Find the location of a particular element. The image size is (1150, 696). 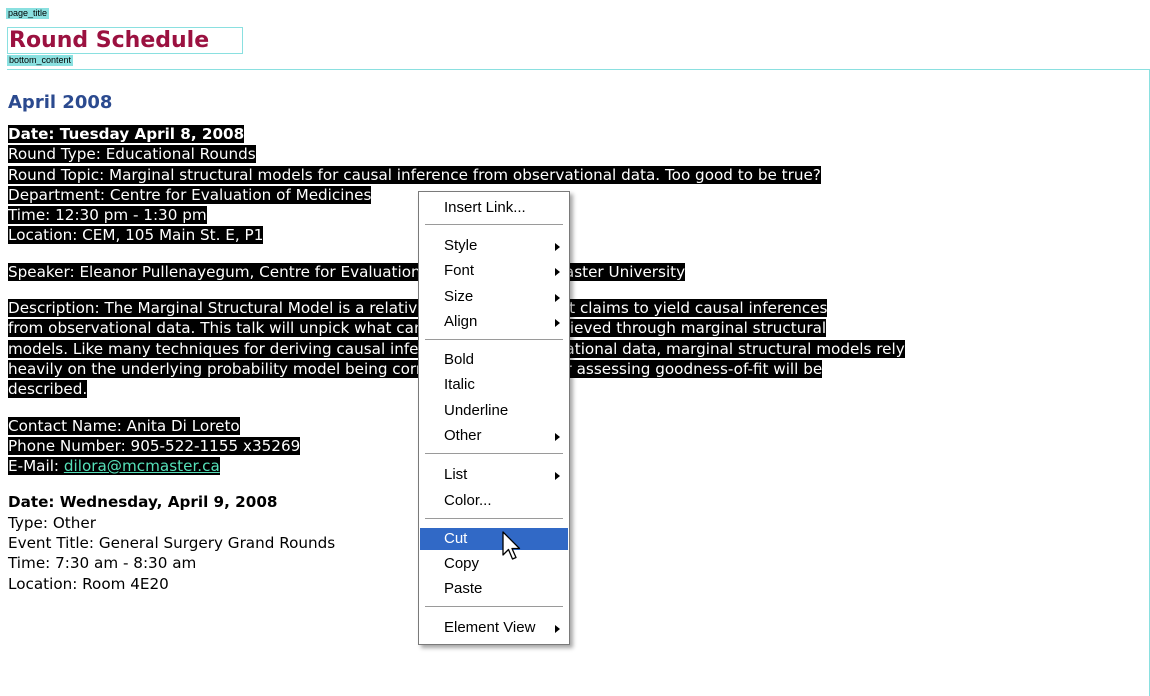

menu-item-label: List is located at coordinates (456, 474).